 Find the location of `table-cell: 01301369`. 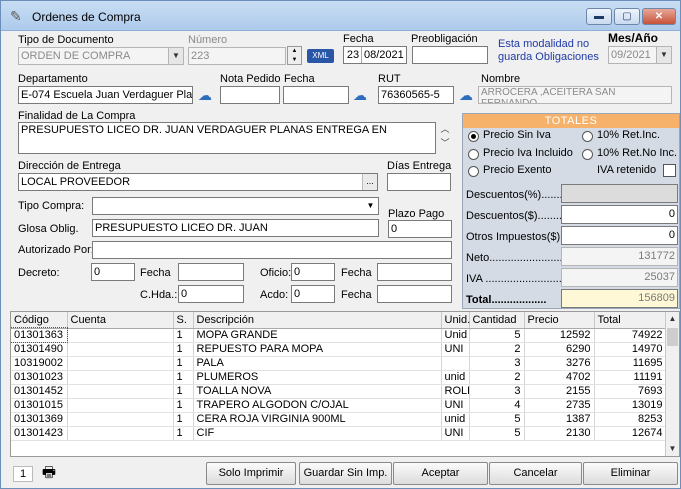

table-cell: 01301369 is located at coordinates (39, 419).